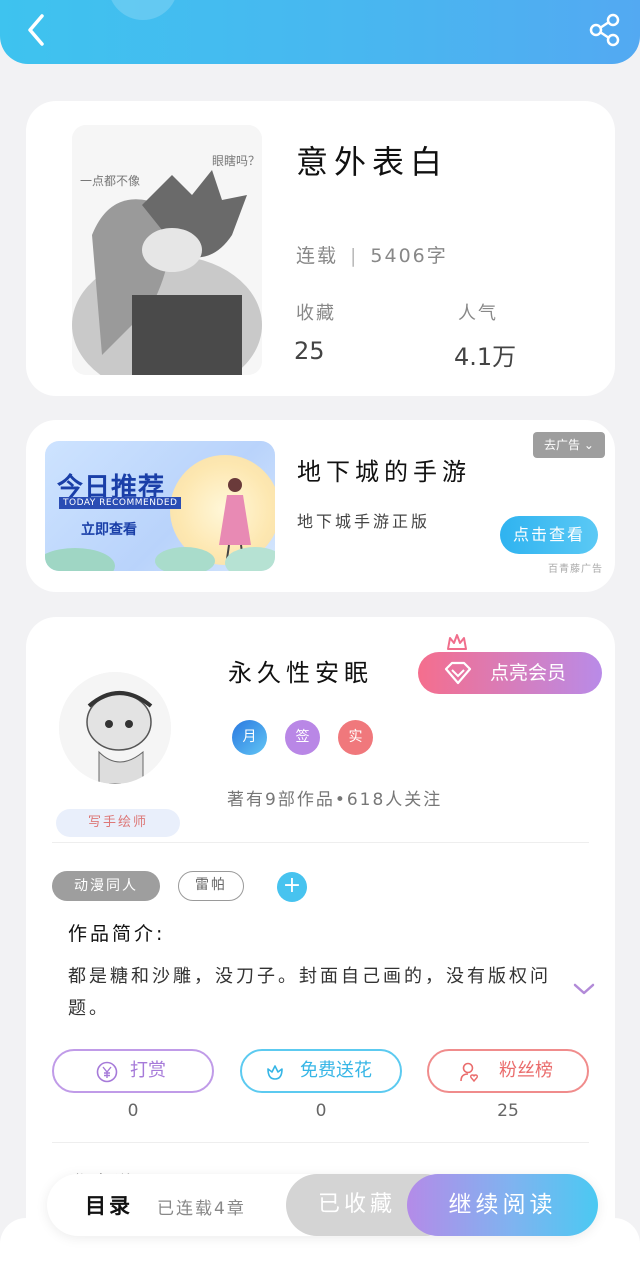 The height and width of the screenshot is (1269, 640). What do you see at coordinates (38, 30) in the screenshot?
I see `back-arrow-icon` at bounding box center [38, 30].